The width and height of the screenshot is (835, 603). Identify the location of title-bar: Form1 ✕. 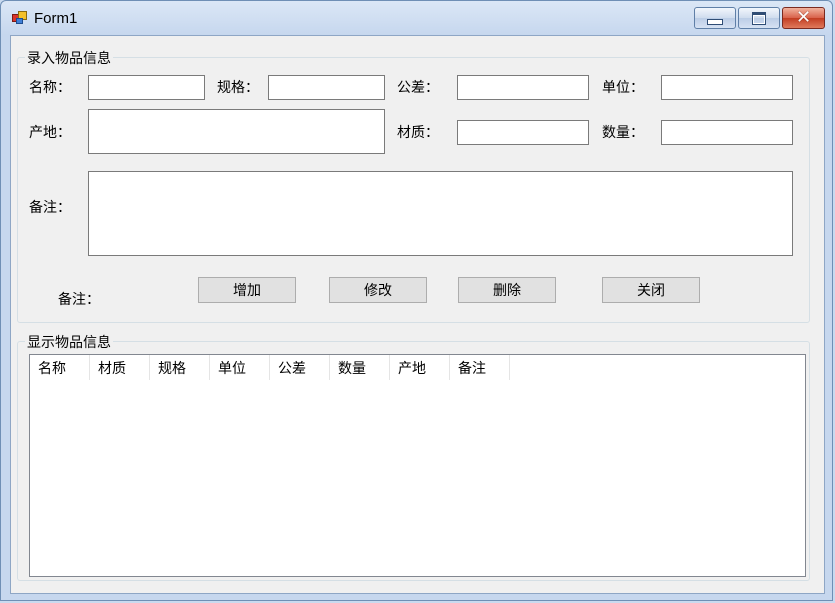
(416, 18).